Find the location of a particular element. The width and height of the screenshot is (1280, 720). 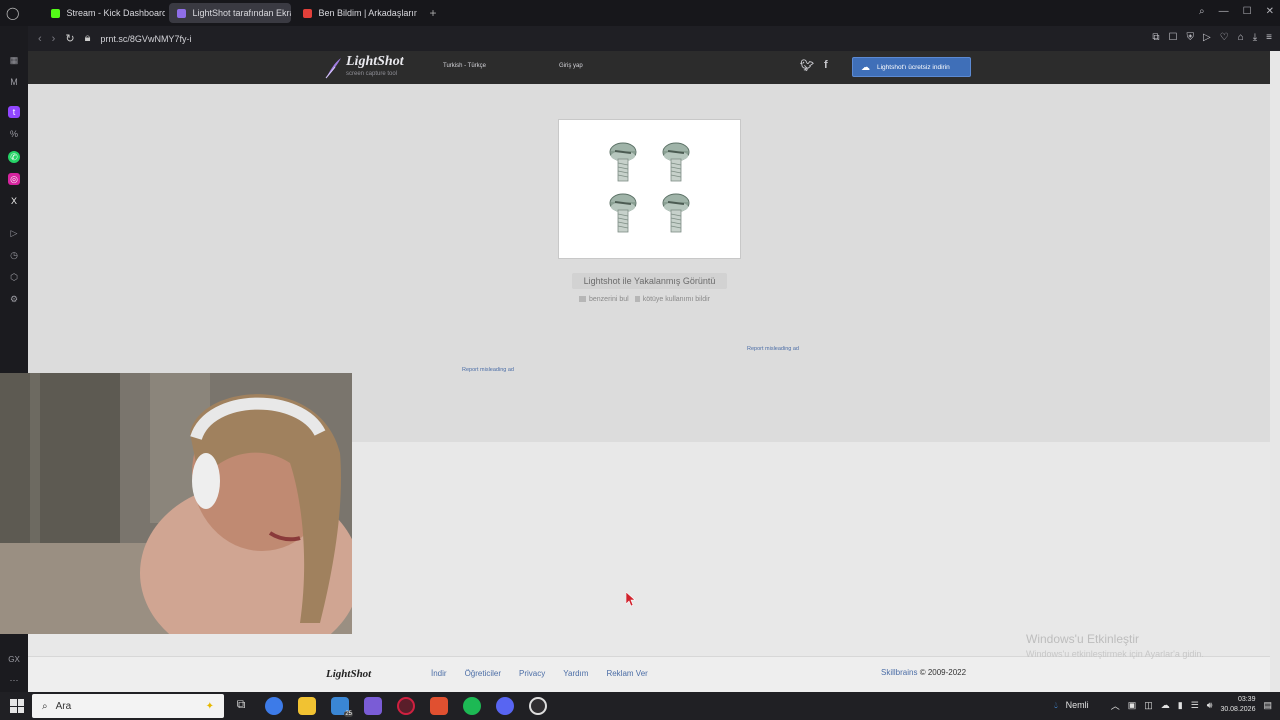

captured-image is located at coordinates (649, 189).